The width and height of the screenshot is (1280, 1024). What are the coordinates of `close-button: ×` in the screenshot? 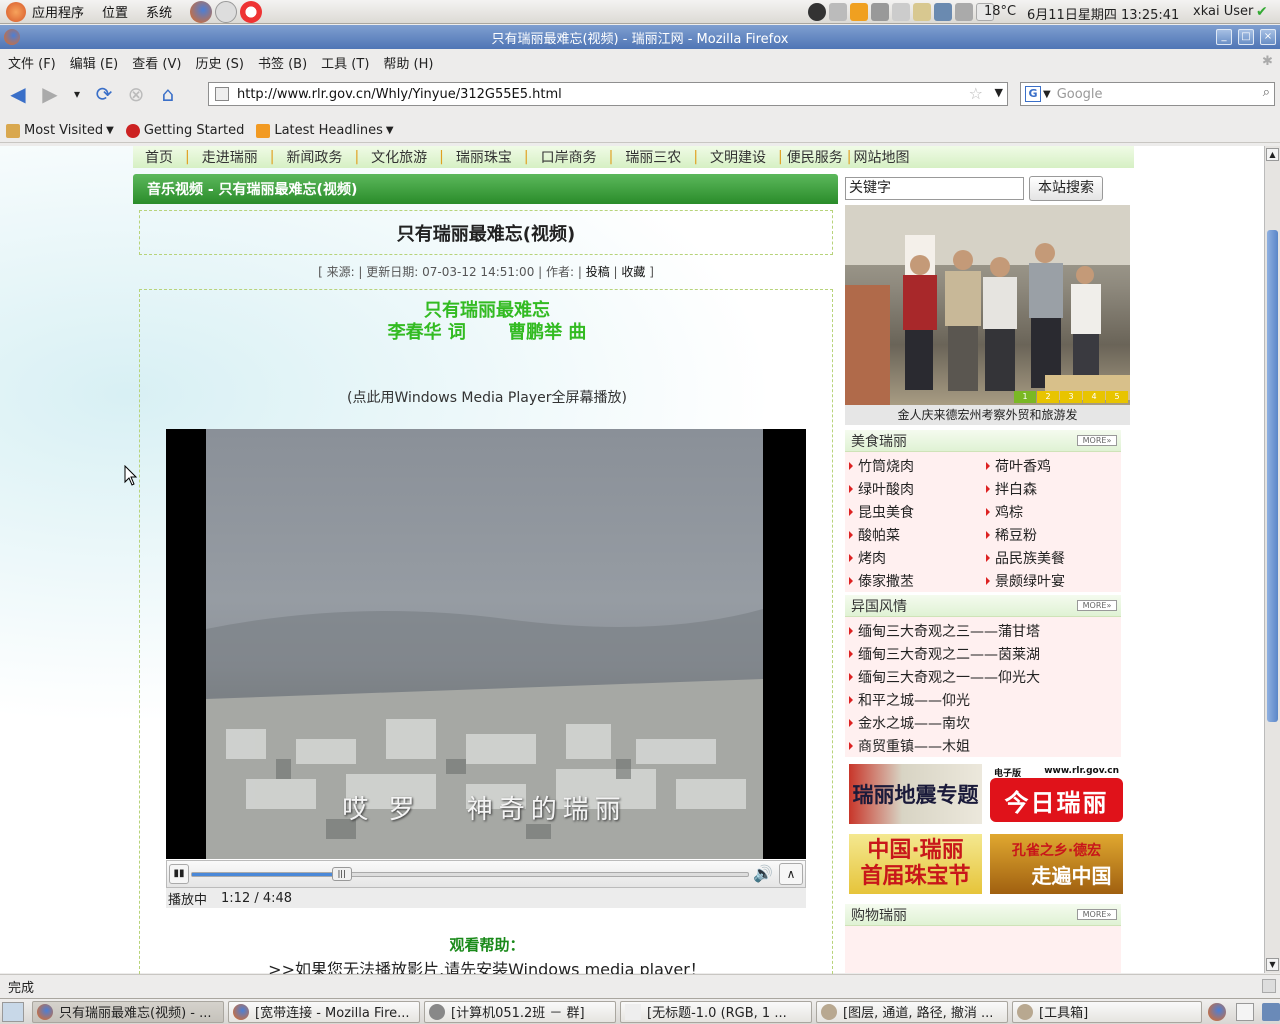 It's located at (1268, 37).